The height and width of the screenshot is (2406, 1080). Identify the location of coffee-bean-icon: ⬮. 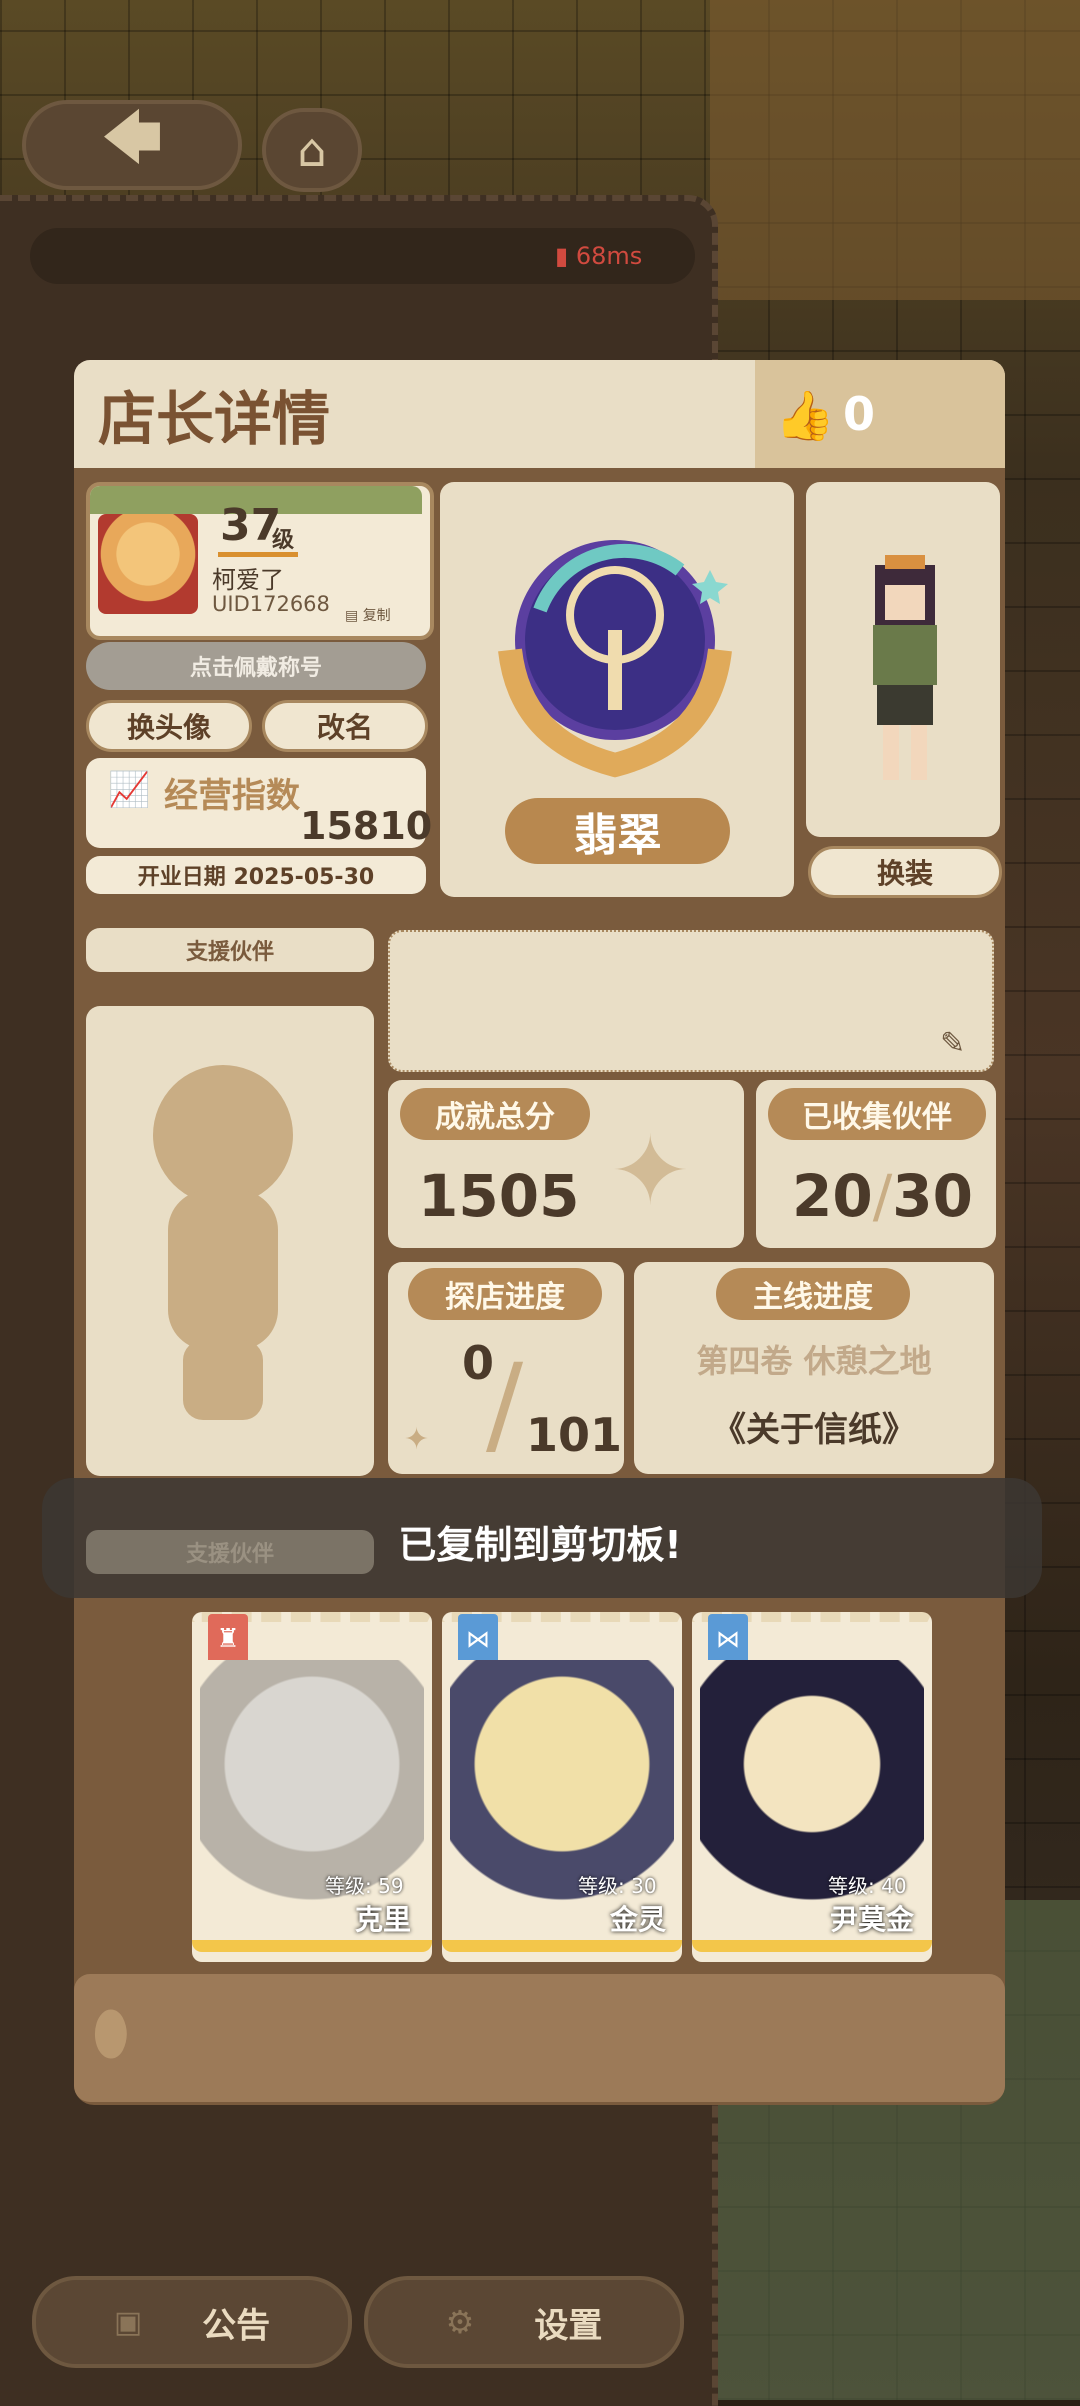
(111, 2033).